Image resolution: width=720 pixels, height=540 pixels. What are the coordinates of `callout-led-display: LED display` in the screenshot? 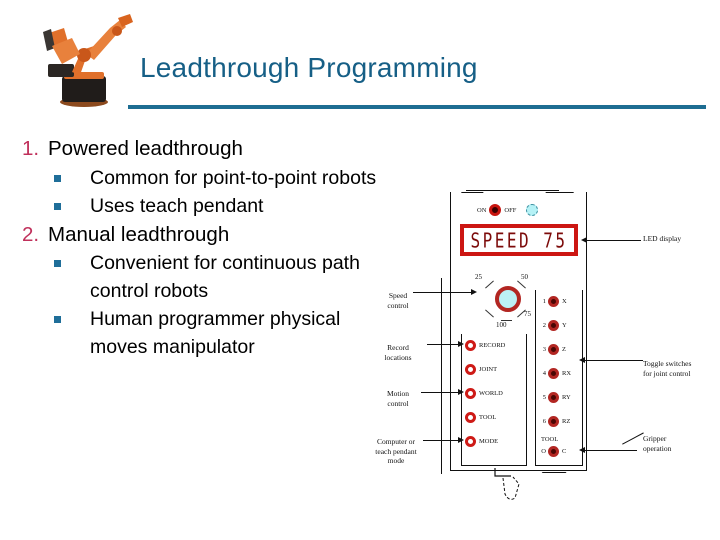 It's located at (679, 238).